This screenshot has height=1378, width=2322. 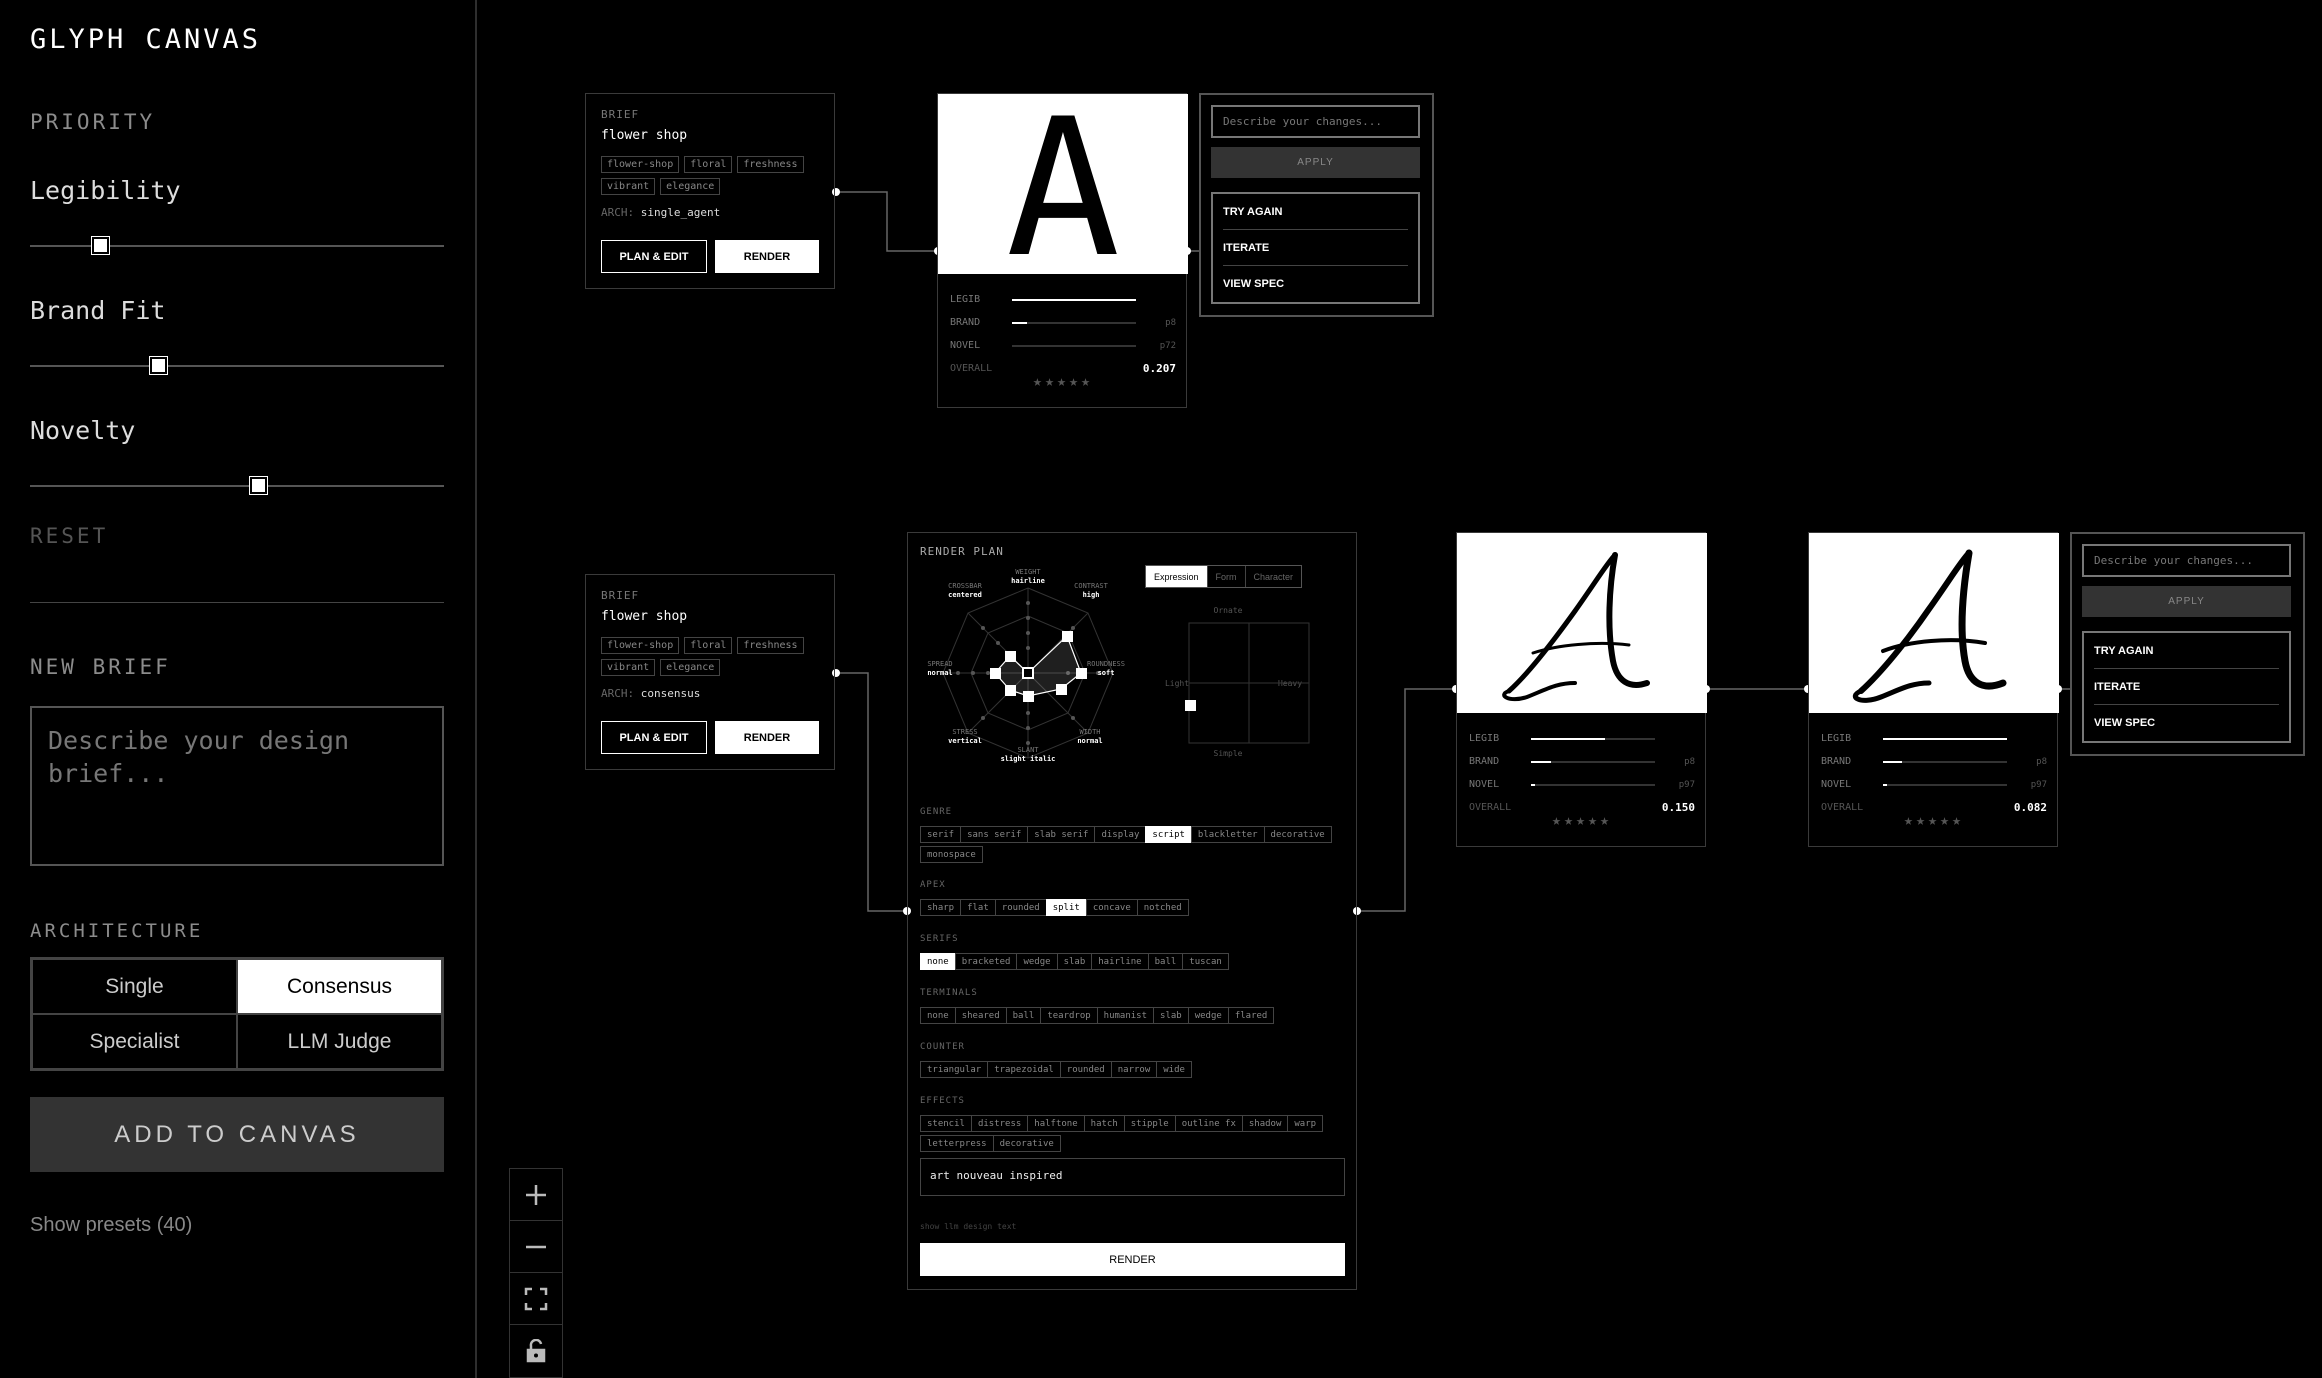 I want to click on option-chip: sheared, so click(x=980, y=1015).